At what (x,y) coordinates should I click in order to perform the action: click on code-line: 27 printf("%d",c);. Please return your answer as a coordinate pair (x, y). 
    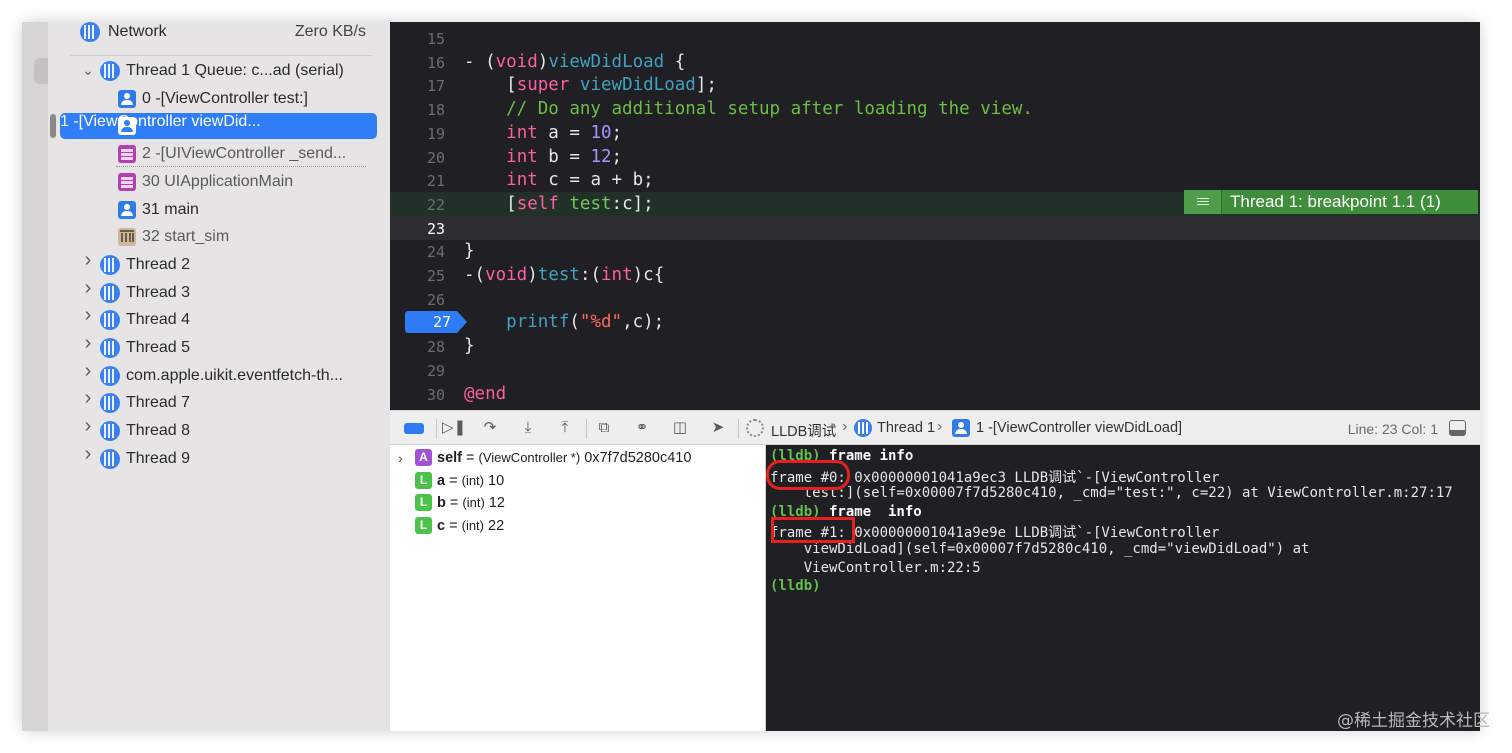
    Looking at the image, I should click on (935, 322).